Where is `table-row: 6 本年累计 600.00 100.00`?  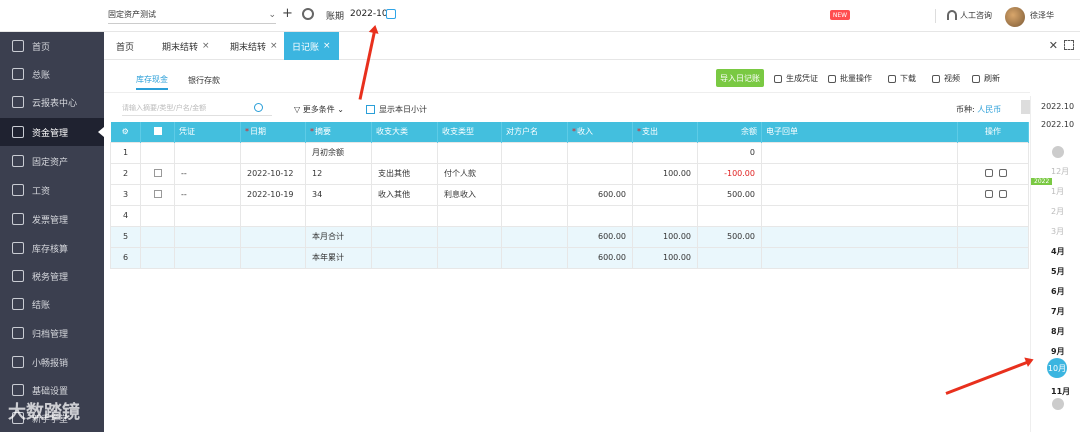
table-row: 6 本年累计 600.00 100.00 is located at coordinates (569, 257).